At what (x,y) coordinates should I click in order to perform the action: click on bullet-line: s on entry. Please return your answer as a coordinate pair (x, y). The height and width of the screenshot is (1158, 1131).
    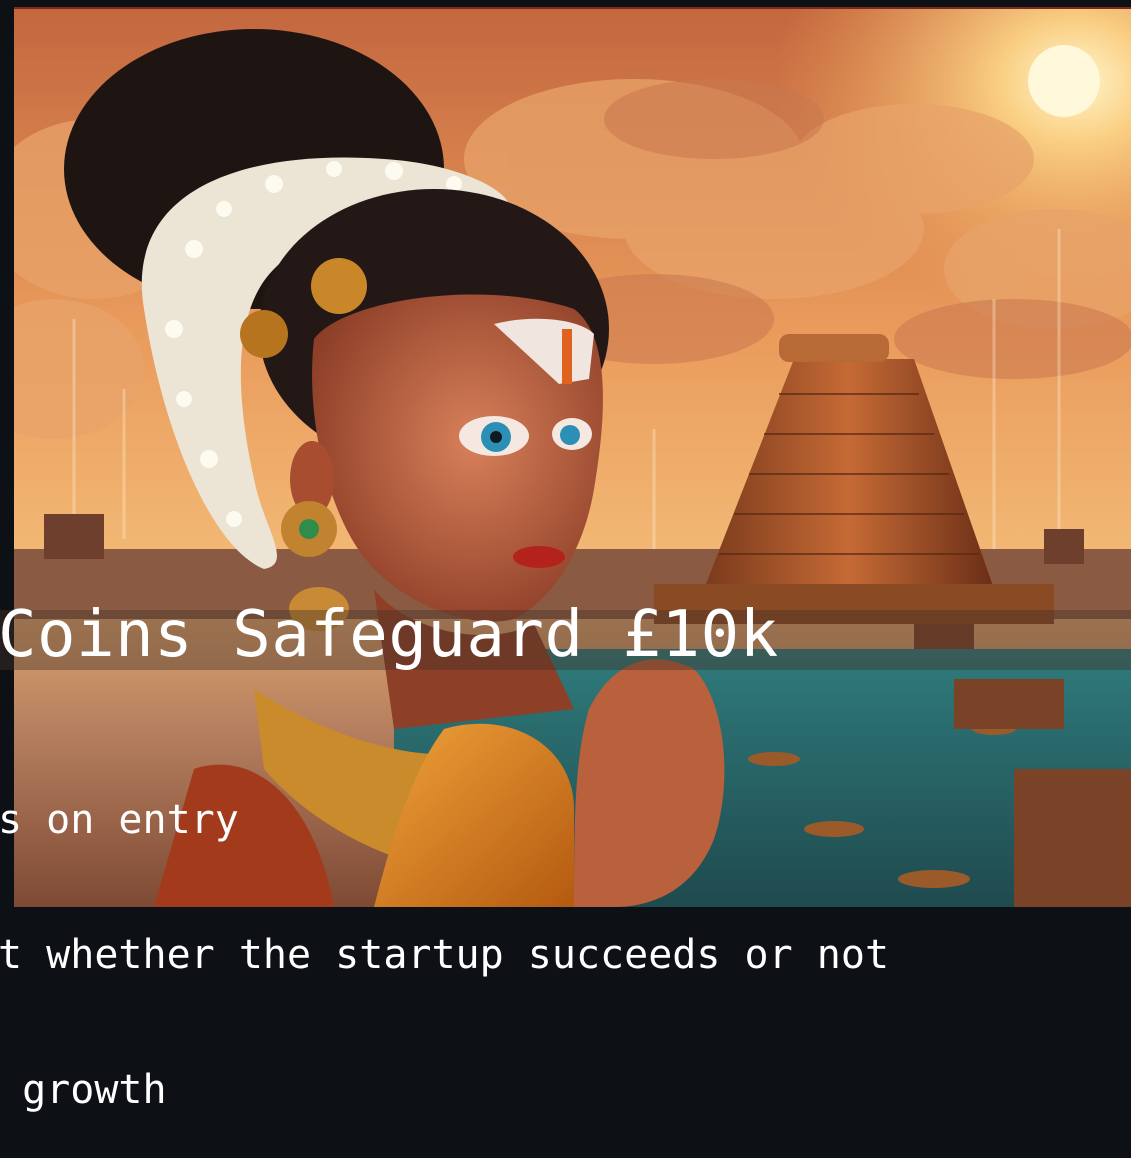
    Looking at the image, I should click on (119, 820).